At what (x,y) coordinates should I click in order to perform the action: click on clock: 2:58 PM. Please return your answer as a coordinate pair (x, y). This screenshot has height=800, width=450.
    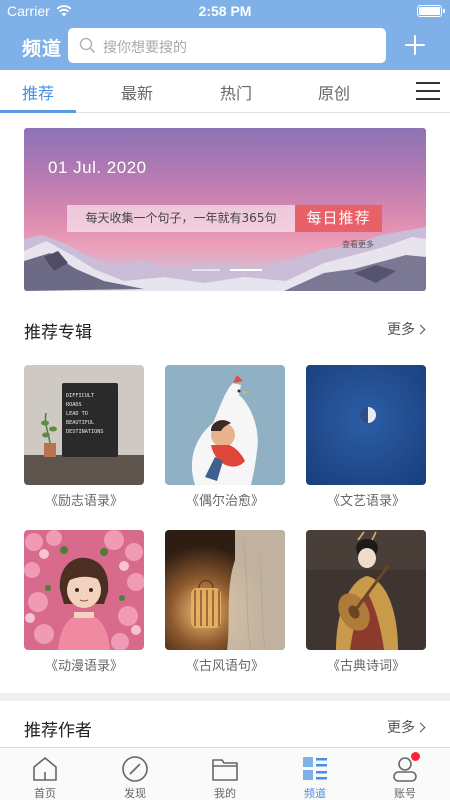
    Looking at the image, I should click on (225, 11).